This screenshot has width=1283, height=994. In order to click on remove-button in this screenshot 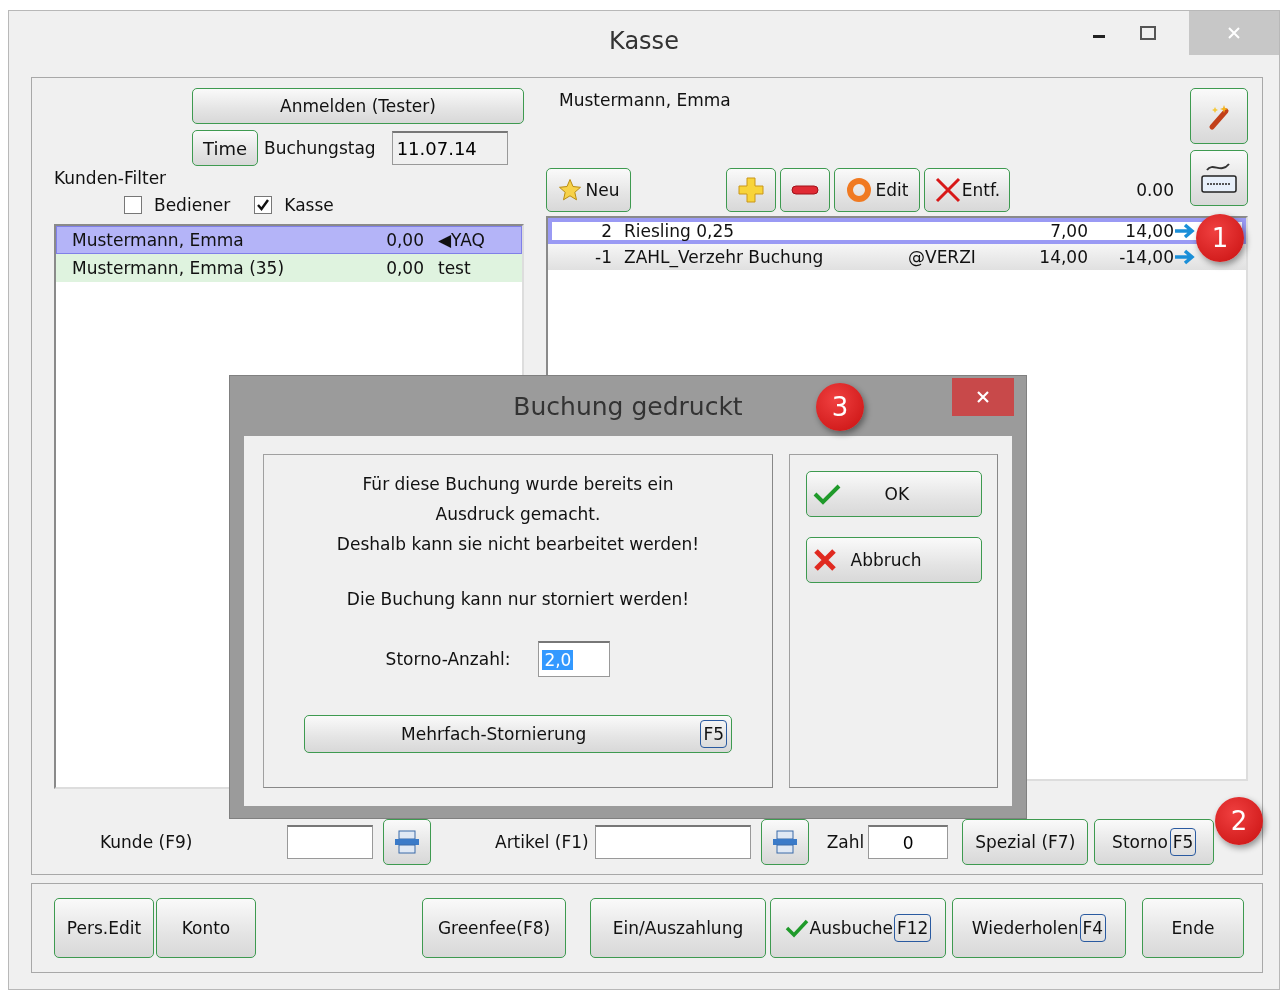, I will do `click(805, 190)`.